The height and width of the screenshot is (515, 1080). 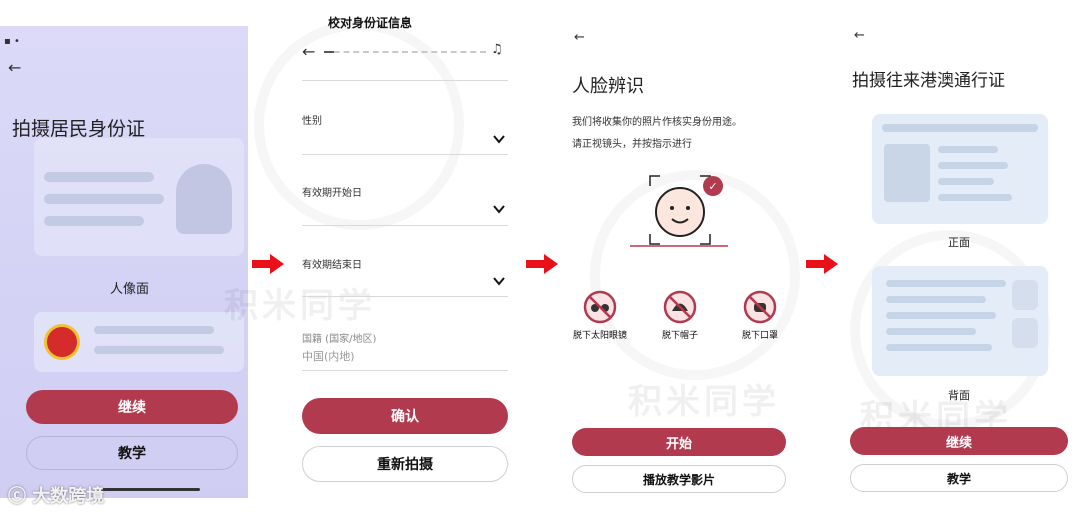 I want to click on watermark-logo: ⓒ 大数跨境, so click(x=56, y=496).